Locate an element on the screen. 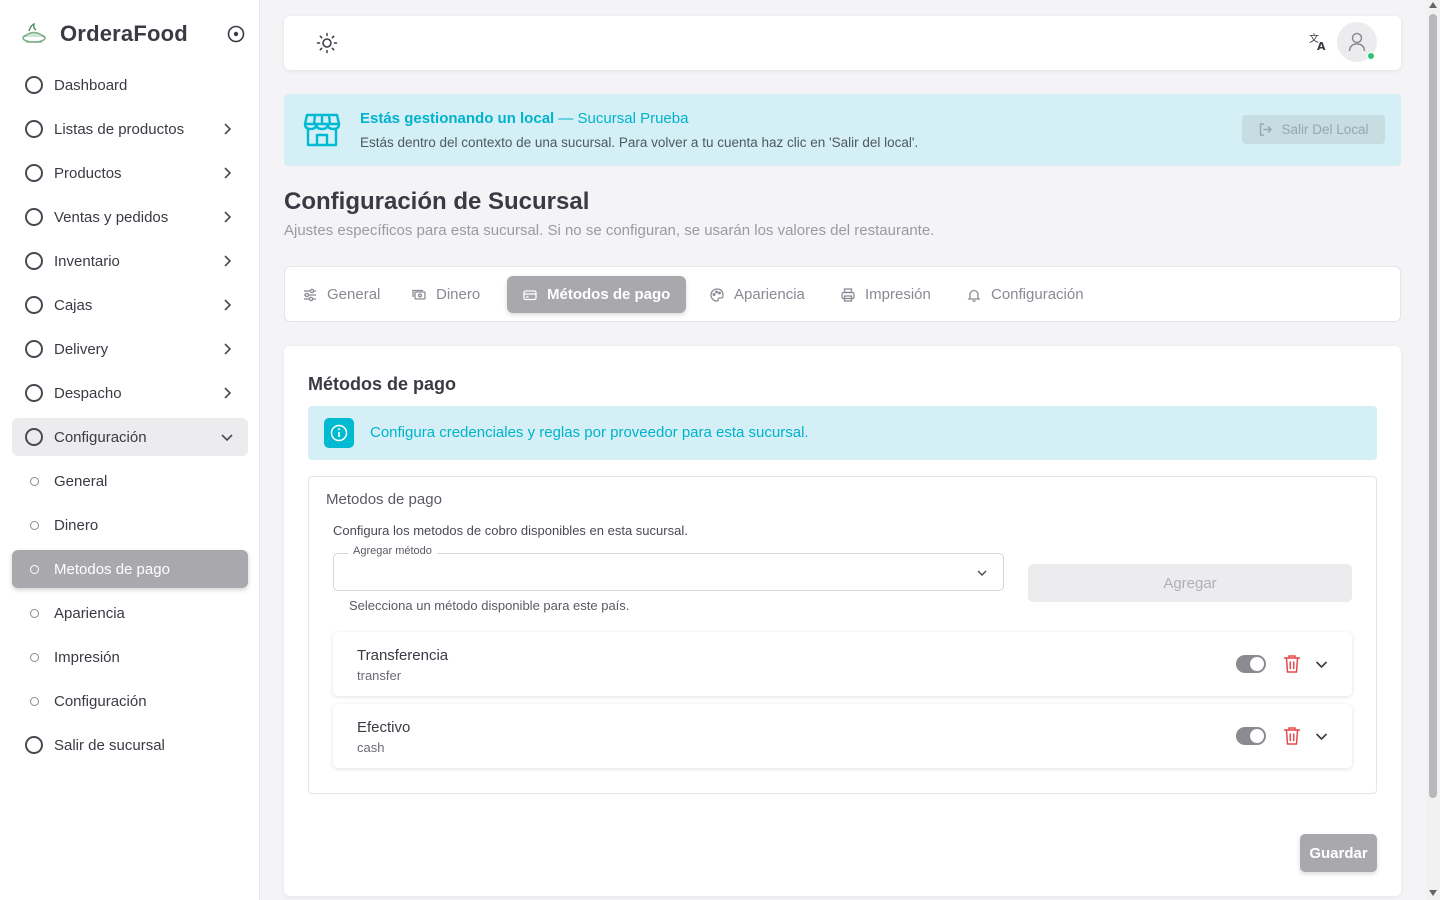 This screenshot has width=1440, height=900. add-method-select: Agregar método is located at coordinates (668, 568).